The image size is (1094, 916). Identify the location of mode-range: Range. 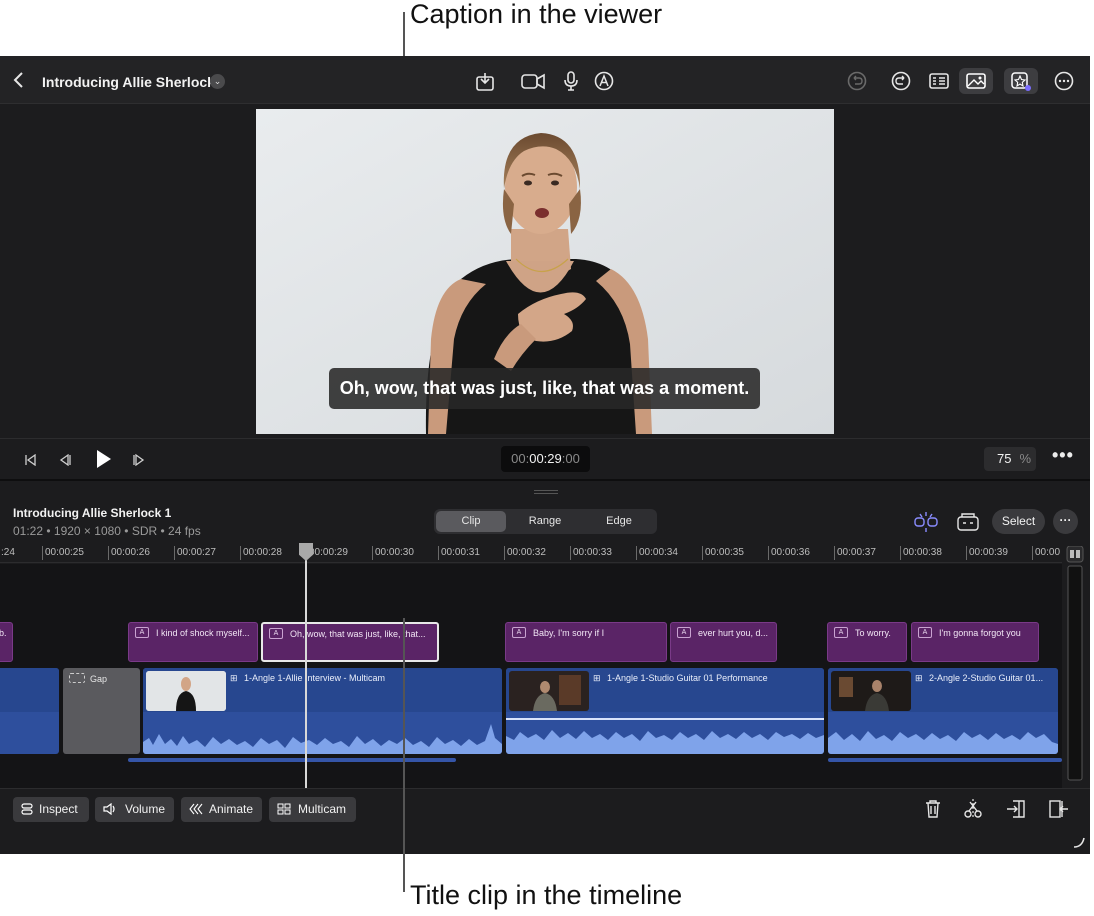
(545, 521).